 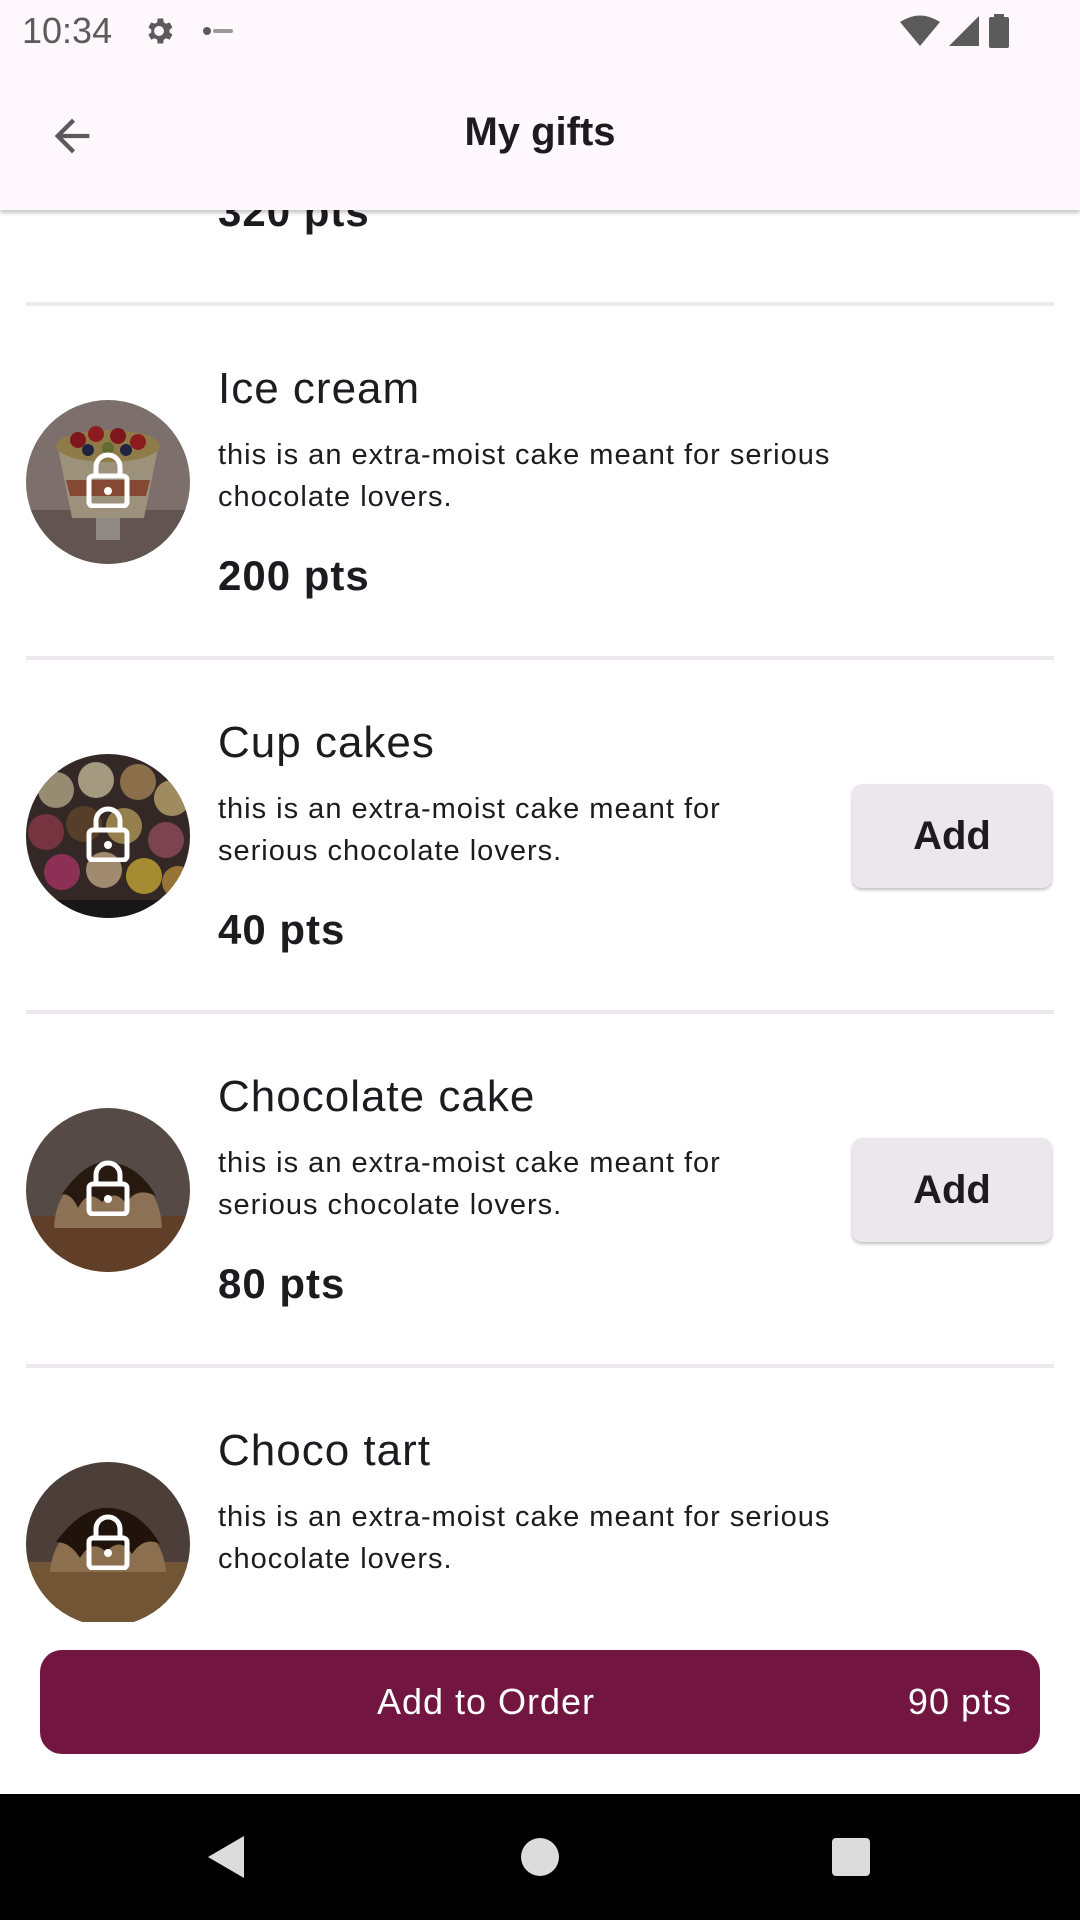 What do you see at coordinates (377, 1096) in the screenshot?
I see `gift-name: Chocolate cake` at bounding box center [377, 1096].